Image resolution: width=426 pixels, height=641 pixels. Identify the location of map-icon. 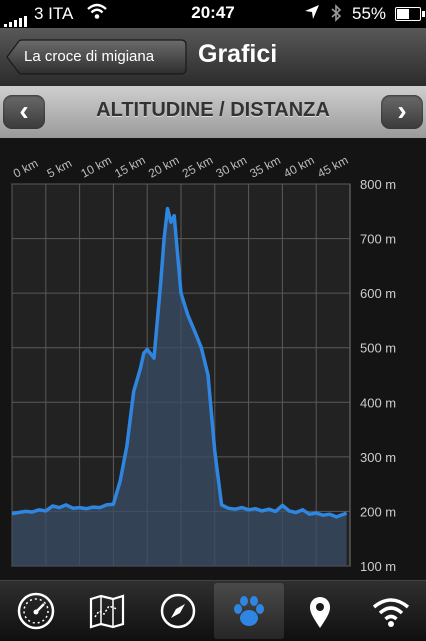
(107, 611).